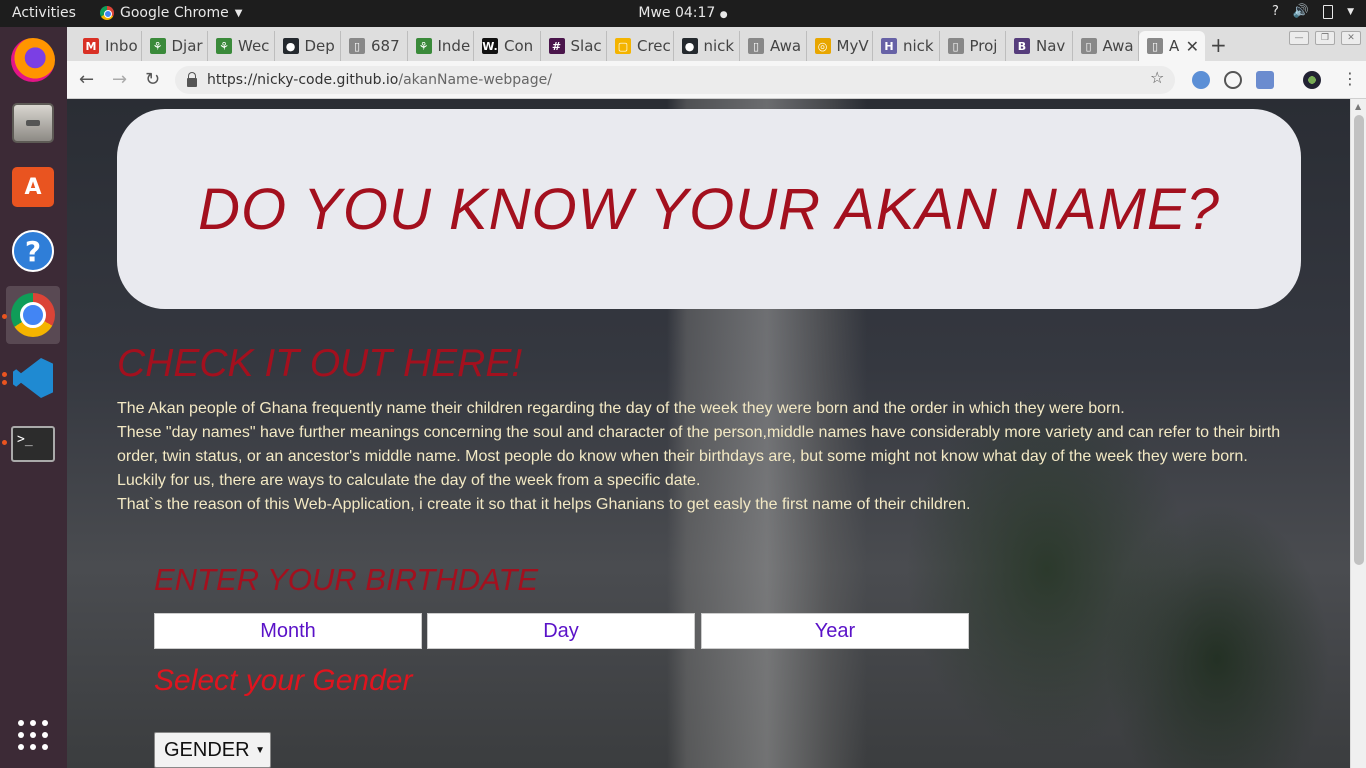 The height and width of the screenshot is (768, 1366). Describe the element at coordinates (709, 209) in the screenshot. I see `hero-title: DO YOU KNOW YOUR AKAN NAME?` at that location.